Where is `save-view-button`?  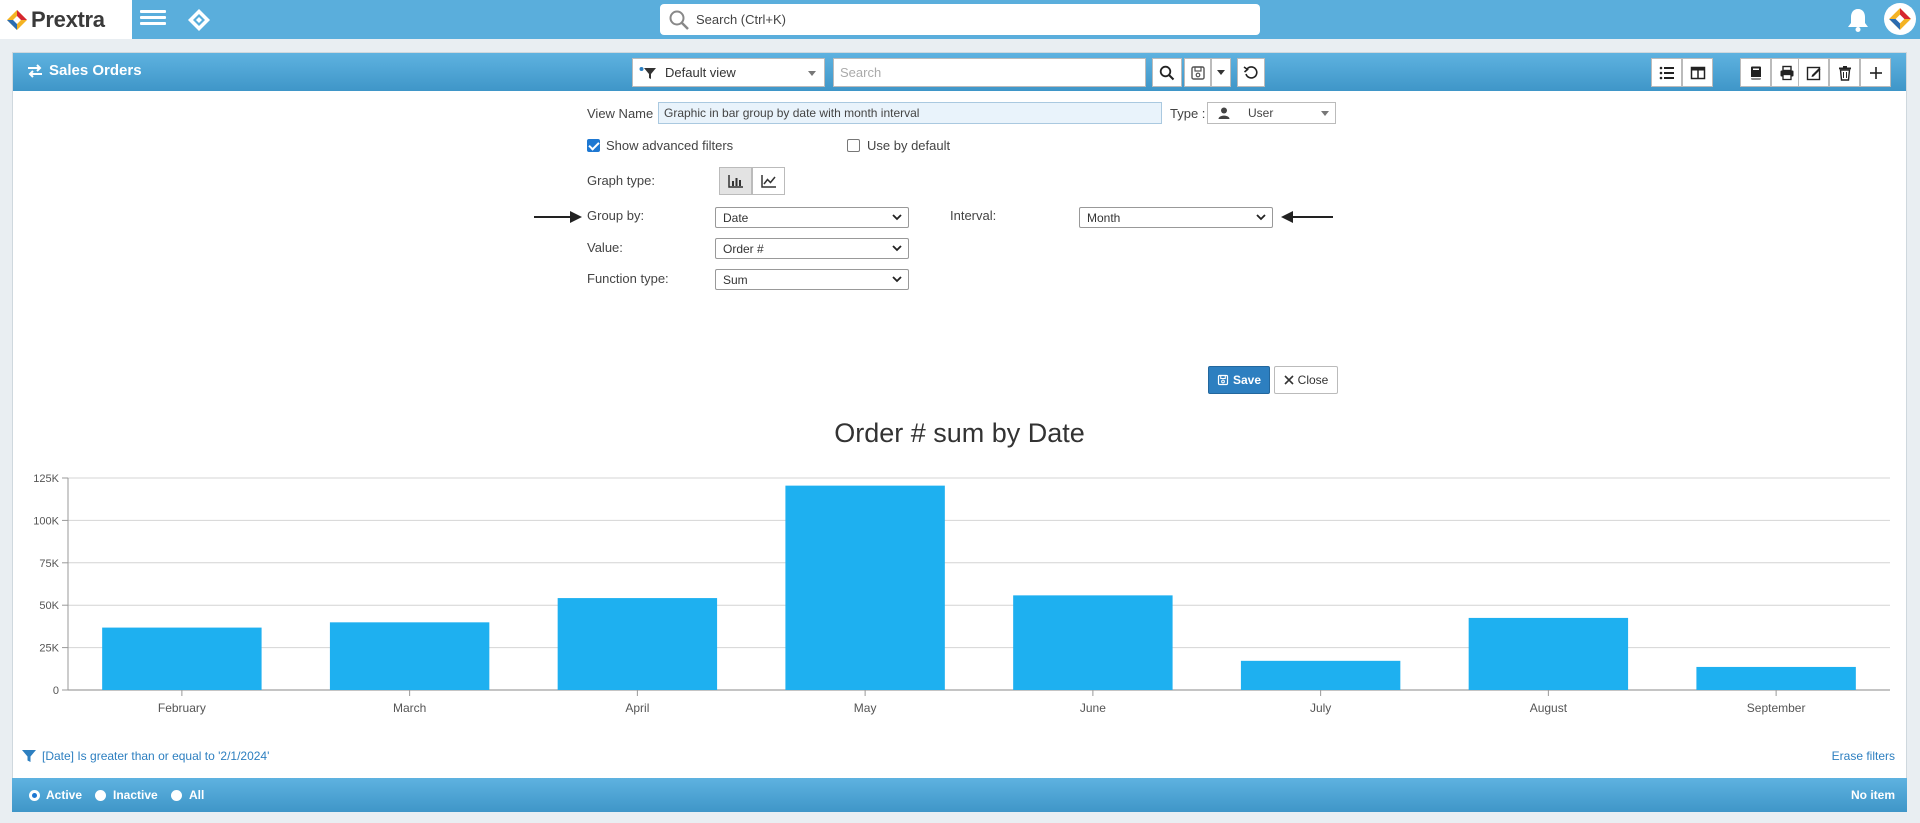
save-view-button is located at coordinates (1197, 72).